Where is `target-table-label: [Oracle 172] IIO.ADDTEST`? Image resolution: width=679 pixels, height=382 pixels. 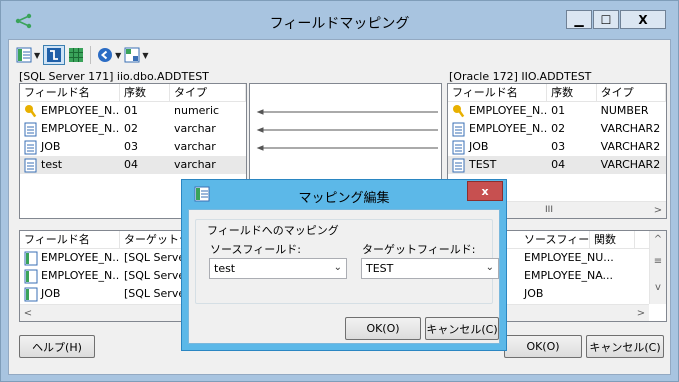
target-table-label: [Oracle 172] IIO.ADDTEST is located at coordinates (520, 76).